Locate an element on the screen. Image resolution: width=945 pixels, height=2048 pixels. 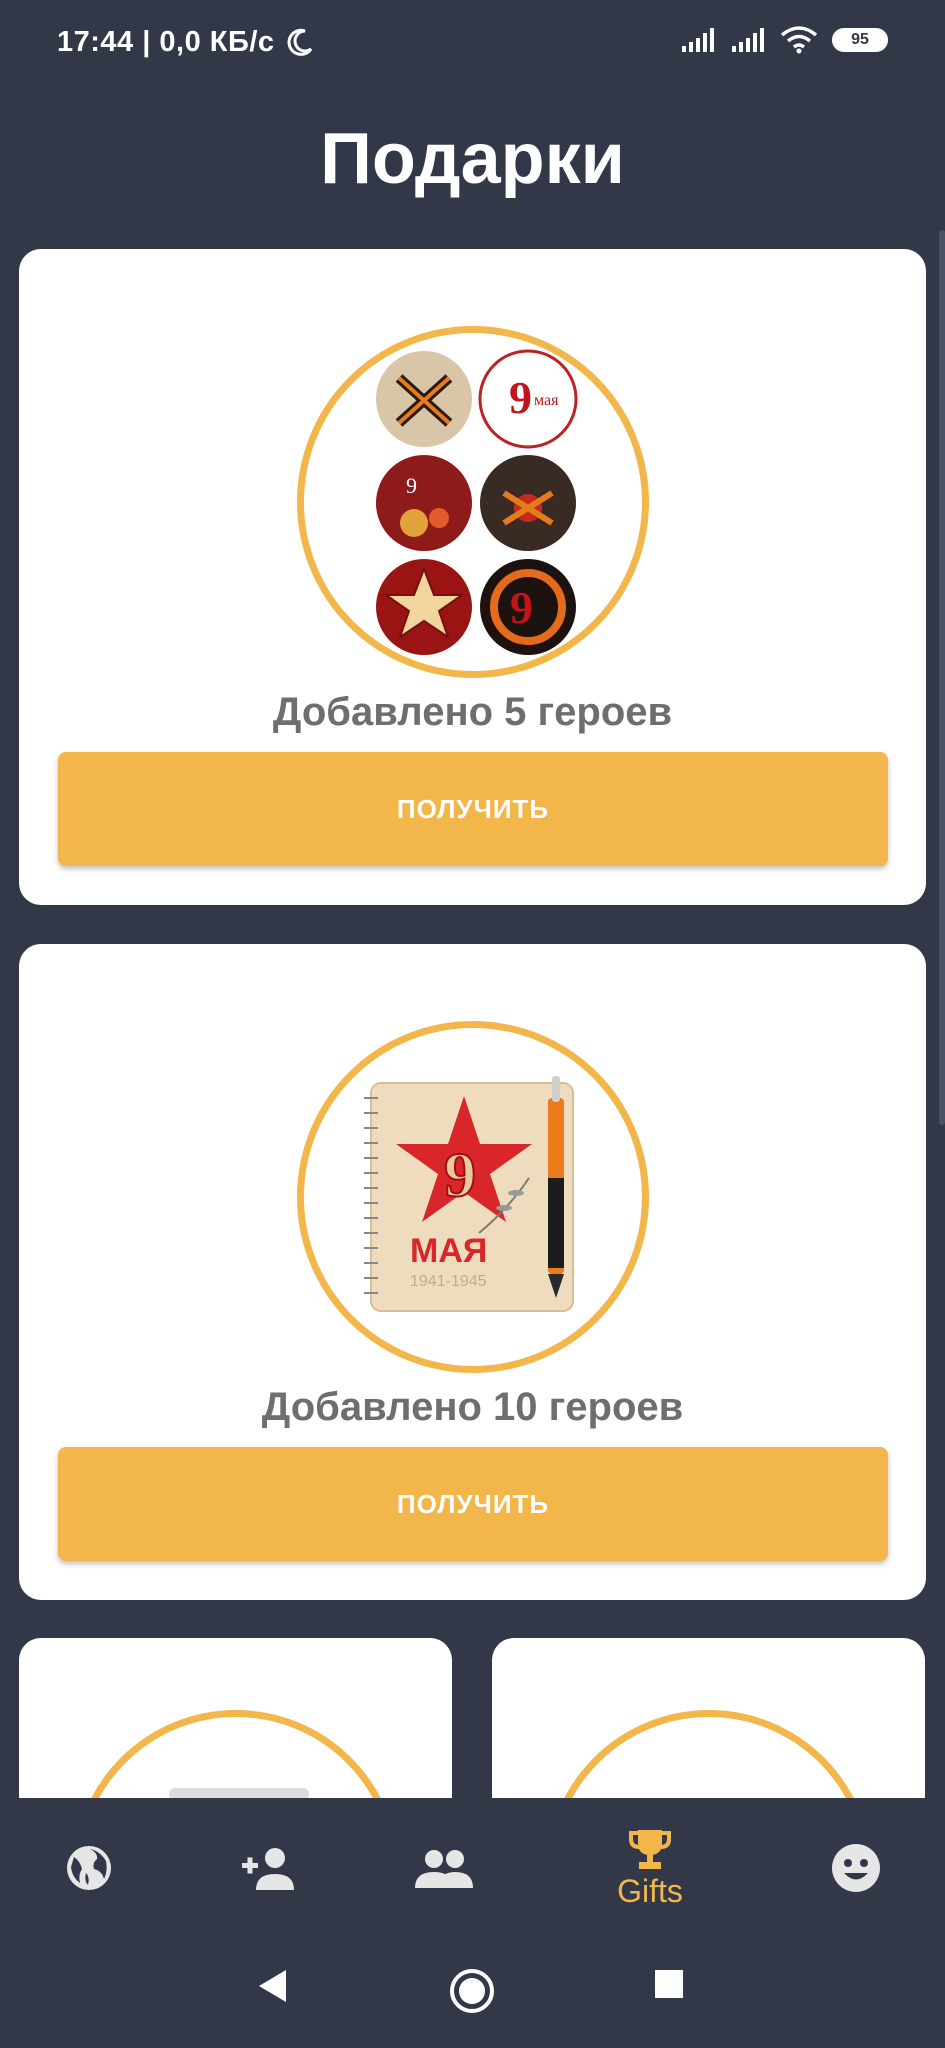
svg-text: мая is located at coordinates (546, 400).